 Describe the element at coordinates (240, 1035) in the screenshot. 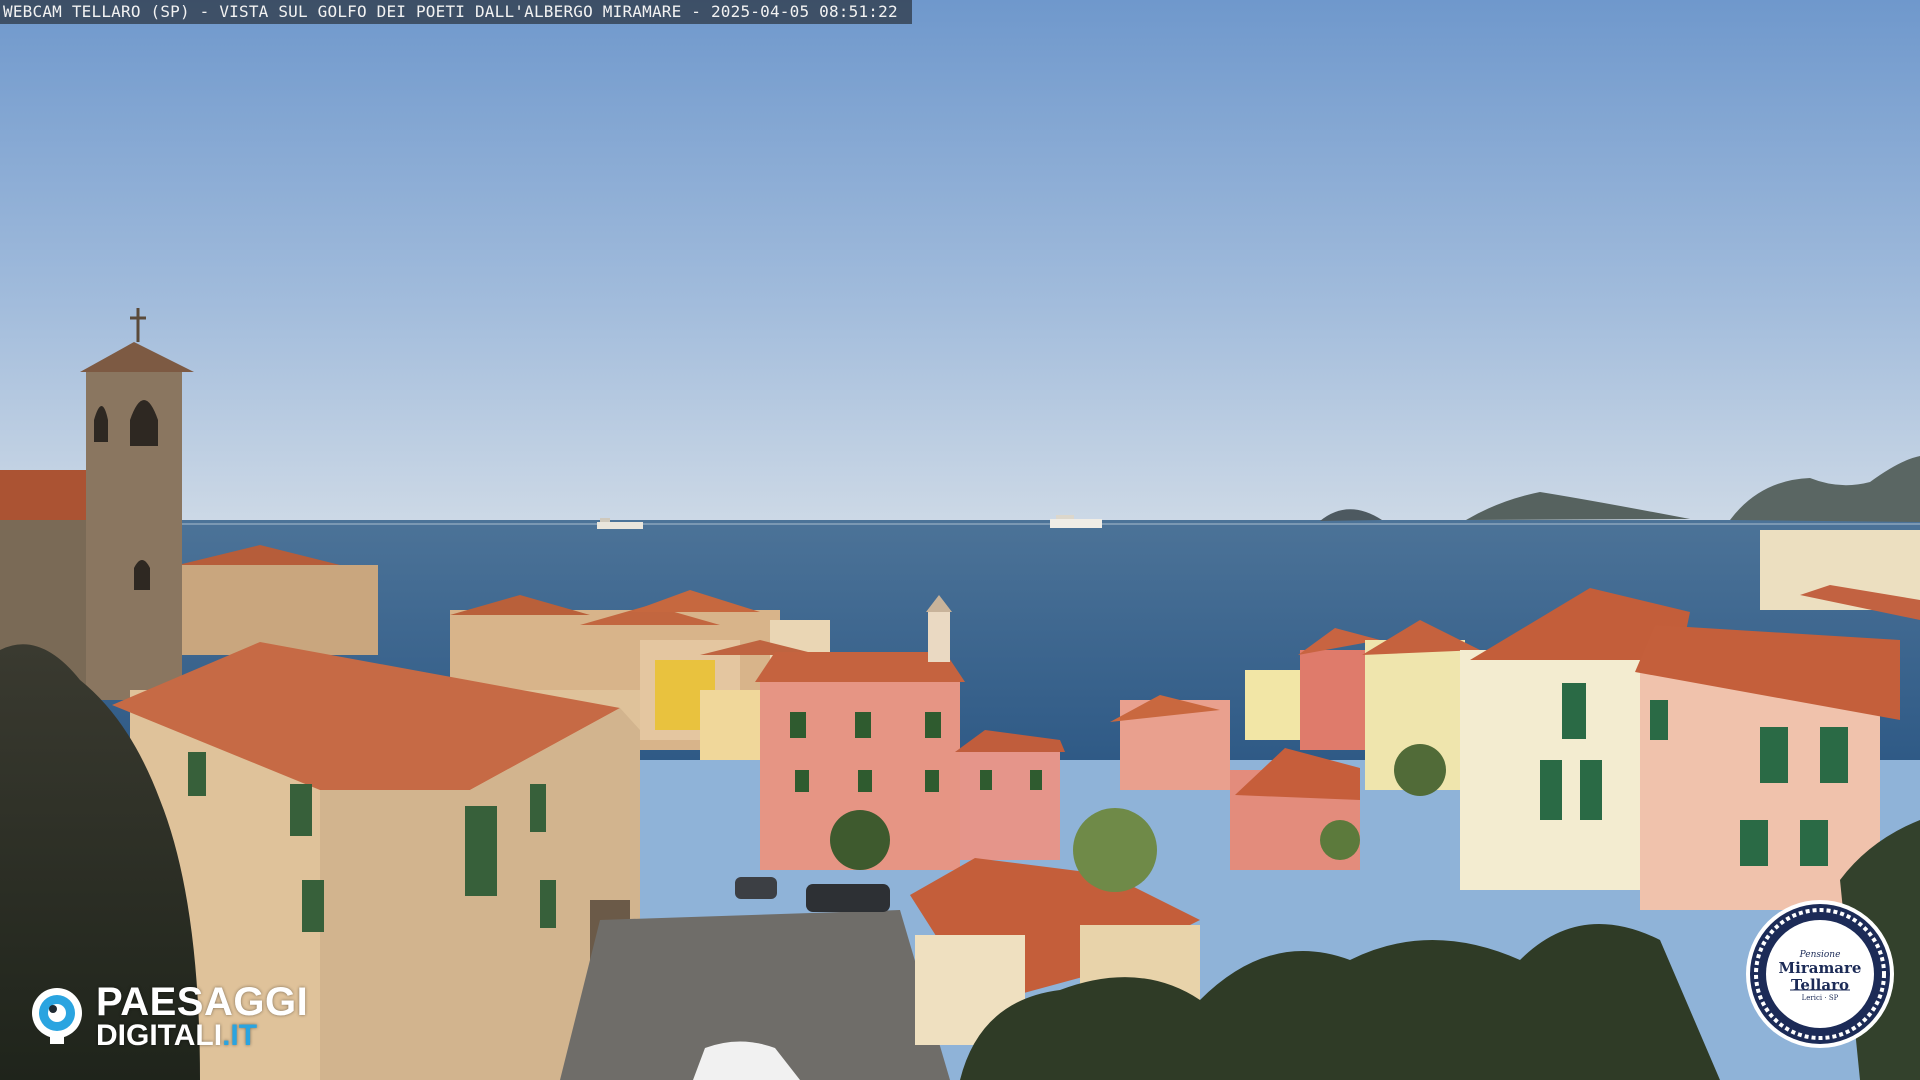

I see `logo-text-tld: .IT` at that location.